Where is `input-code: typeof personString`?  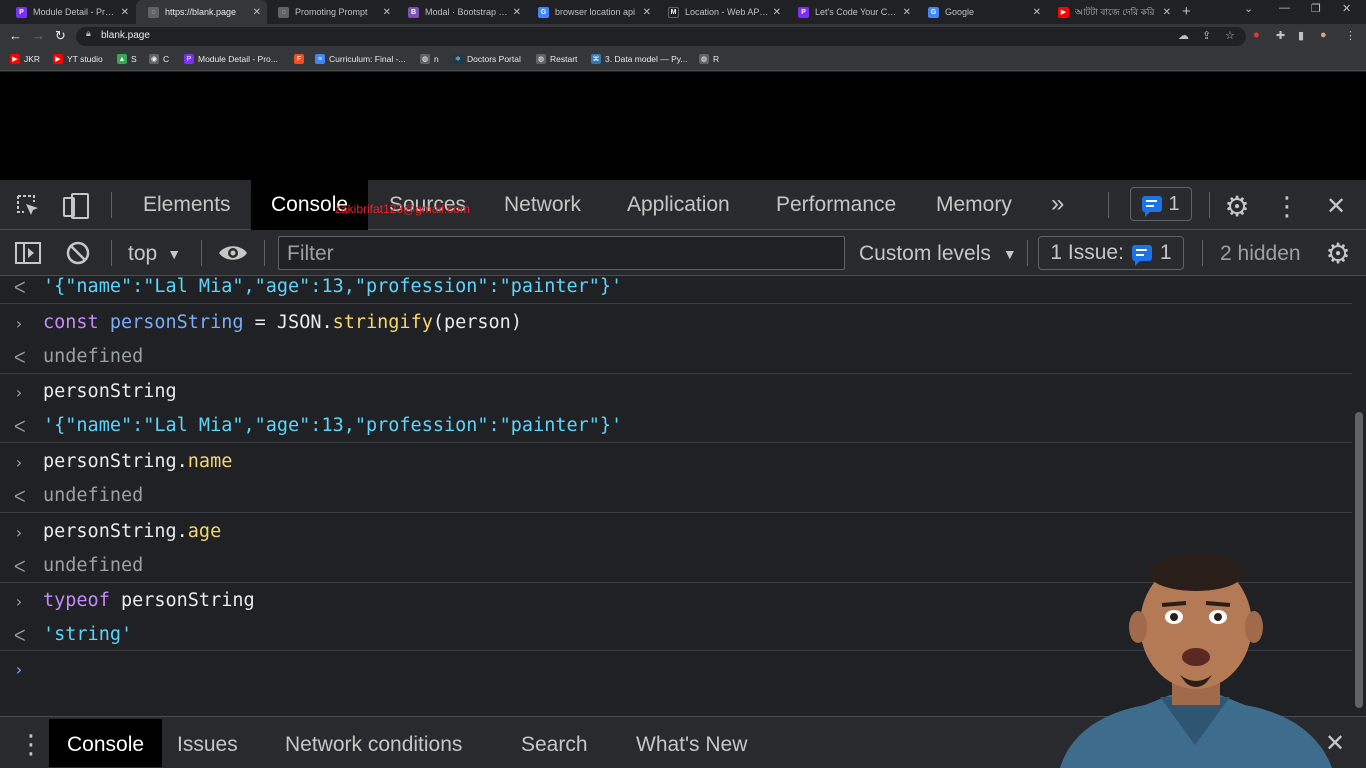
input-code: typeof personString is located at coordinates (149, 600).